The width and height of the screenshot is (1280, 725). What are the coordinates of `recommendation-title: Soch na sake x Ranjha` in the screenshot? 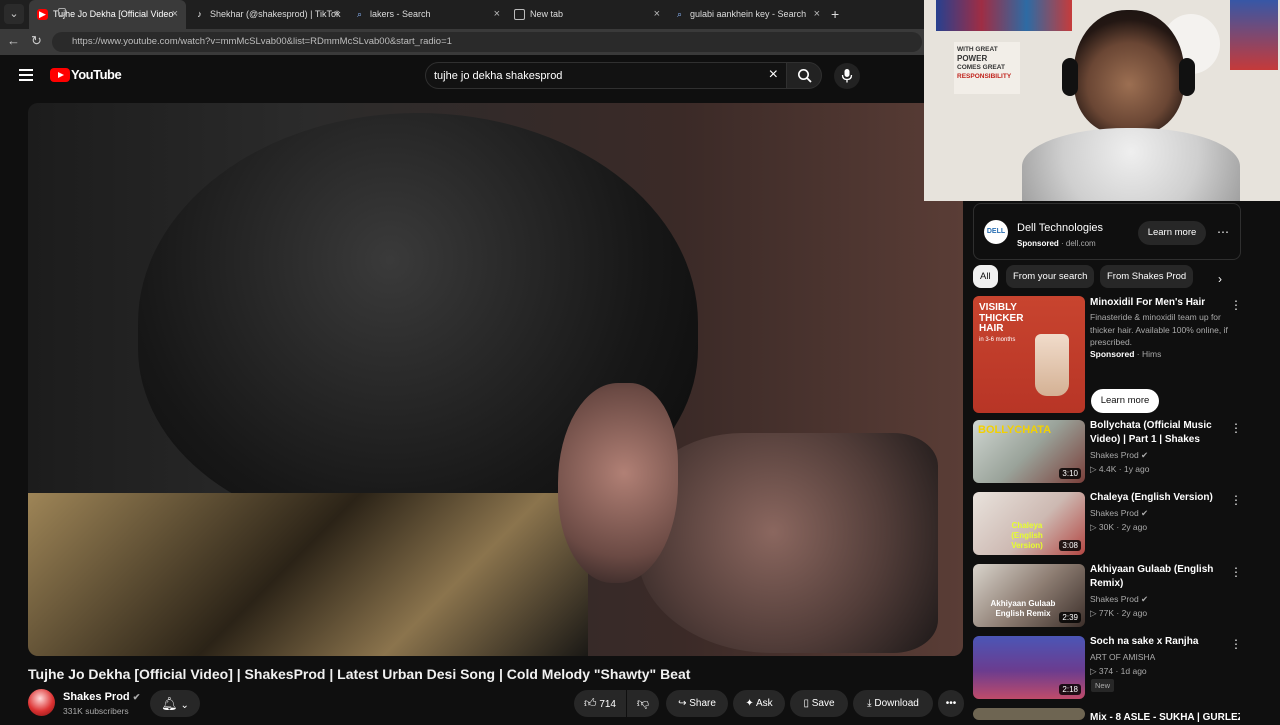 It's located at (1155, 642).